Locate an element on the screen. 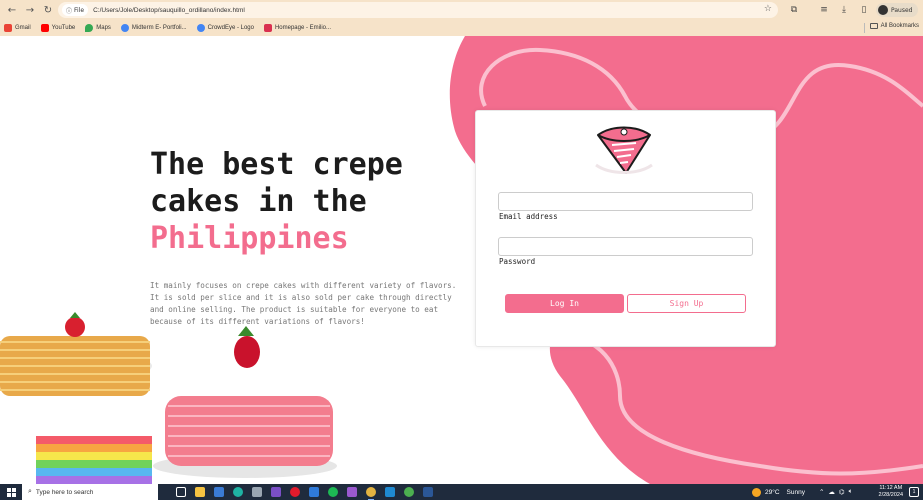 This screenshot has height=500, width=923. bookmarks-divider is located at coordinates (864, 28).